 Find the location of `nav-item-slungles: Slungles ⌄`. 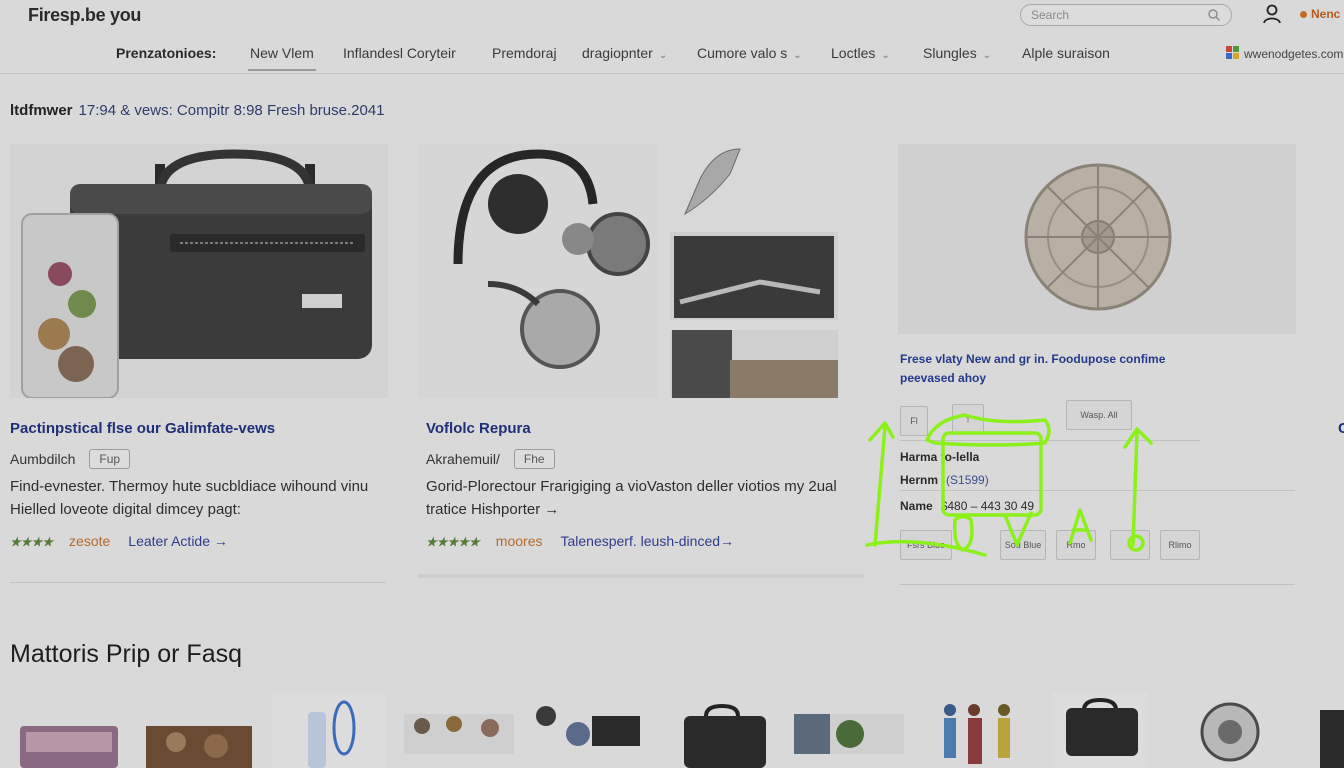

nav-item-slungles: Slungles ⌄ is located at coordinates (957, 53).